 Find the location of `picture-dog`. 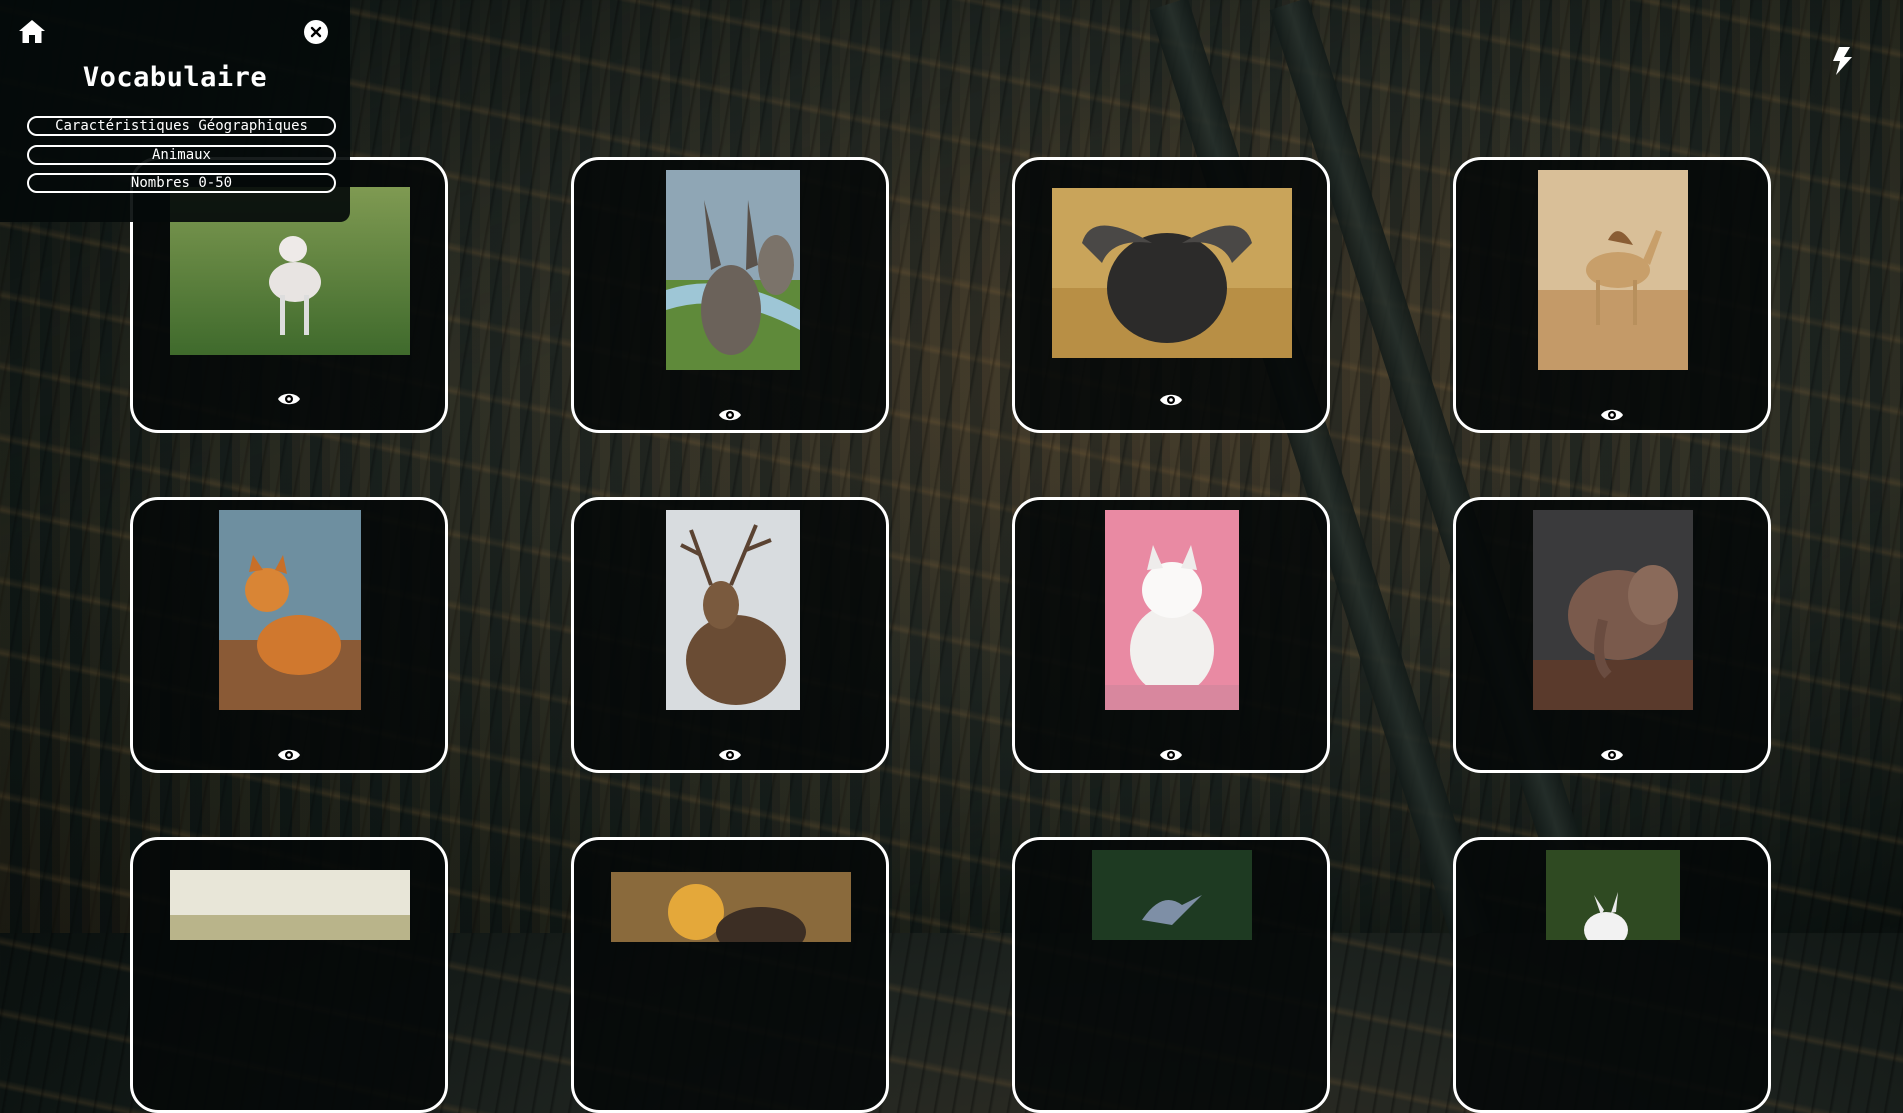

picture-dog is located at coordinates (1172, 610).